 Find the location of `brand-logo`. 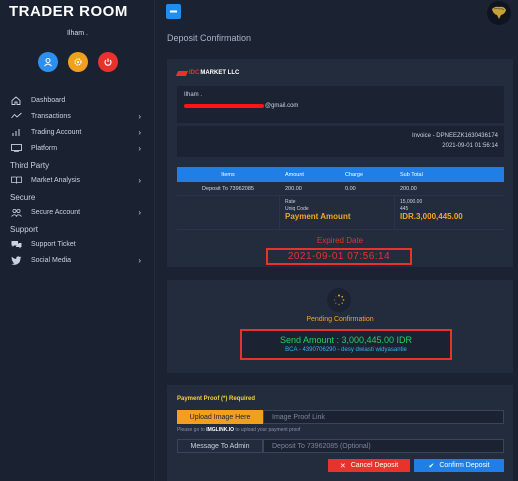

brand-logo is located at coordinates (499, 13).